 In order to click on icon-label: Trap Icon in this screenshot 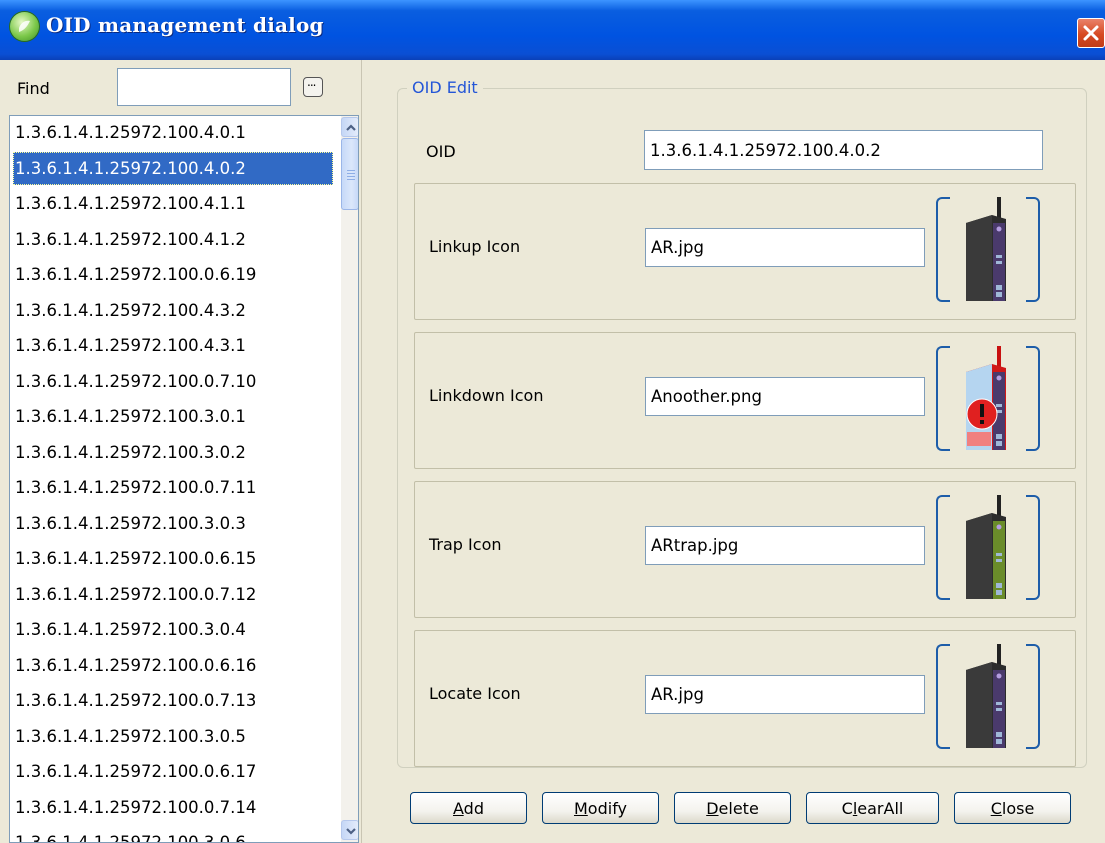, I will do `click(465, 544)`.